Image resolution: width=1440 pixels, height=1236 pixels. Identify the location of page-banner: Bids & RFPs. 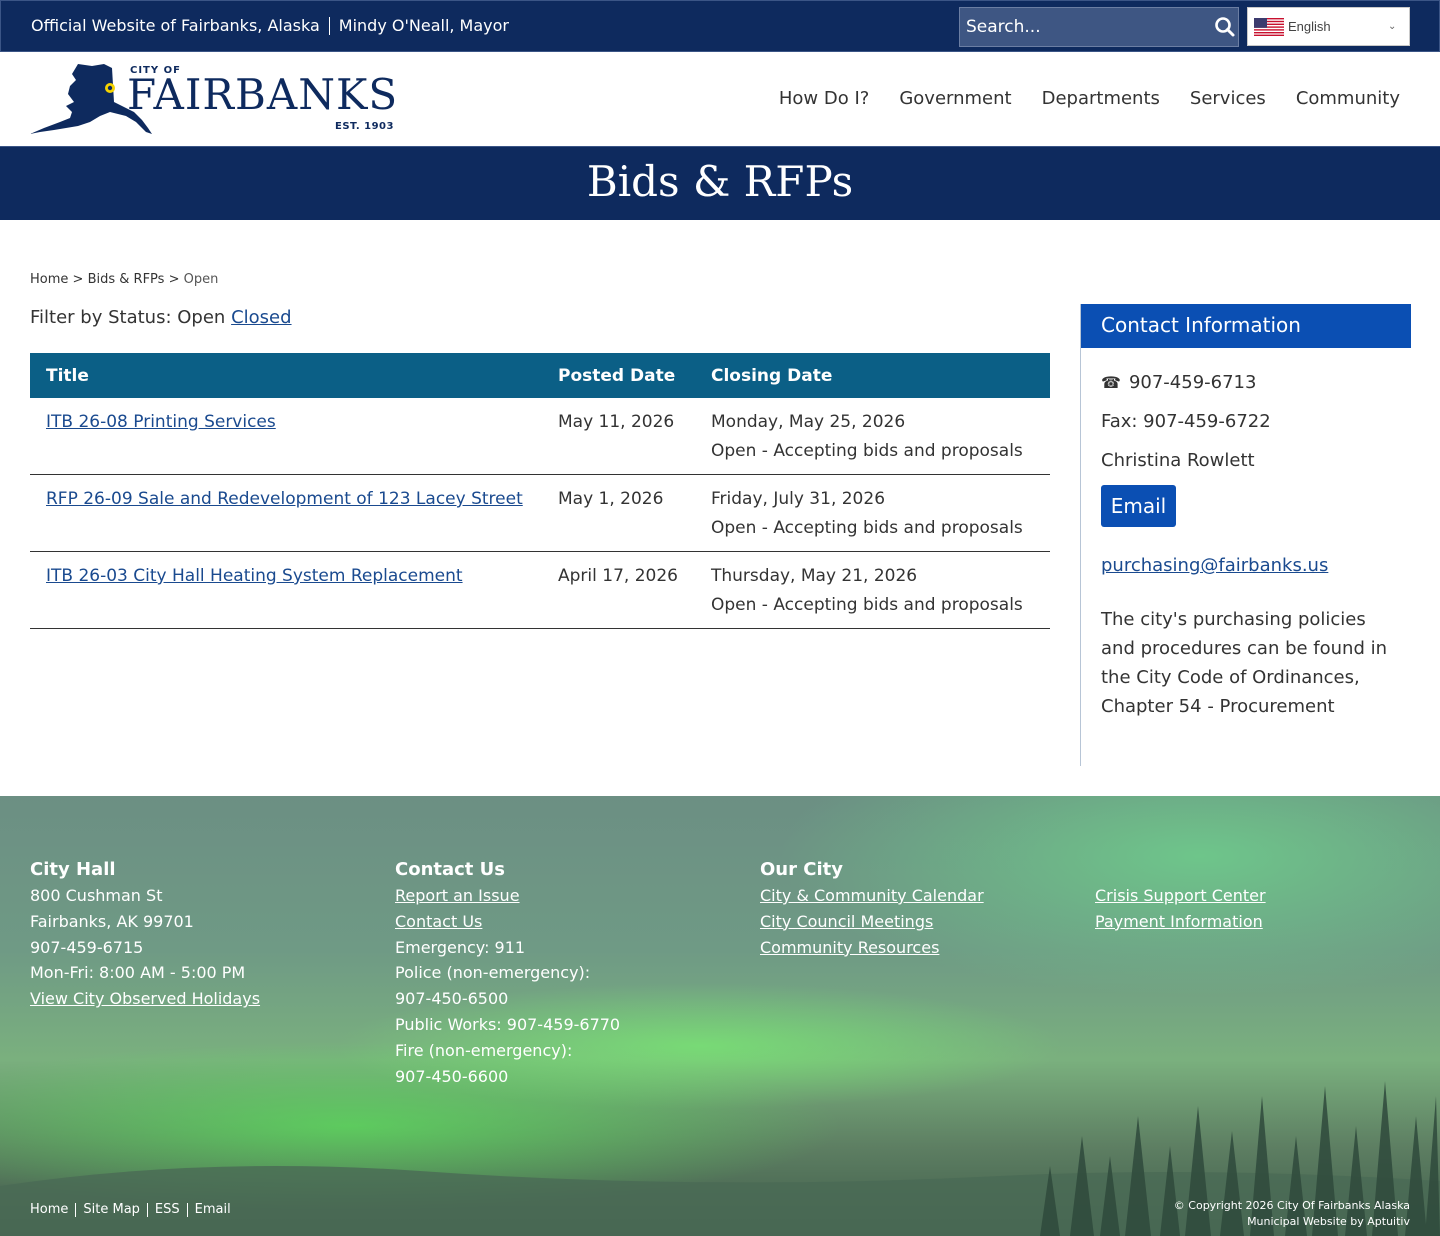
(720, 183).